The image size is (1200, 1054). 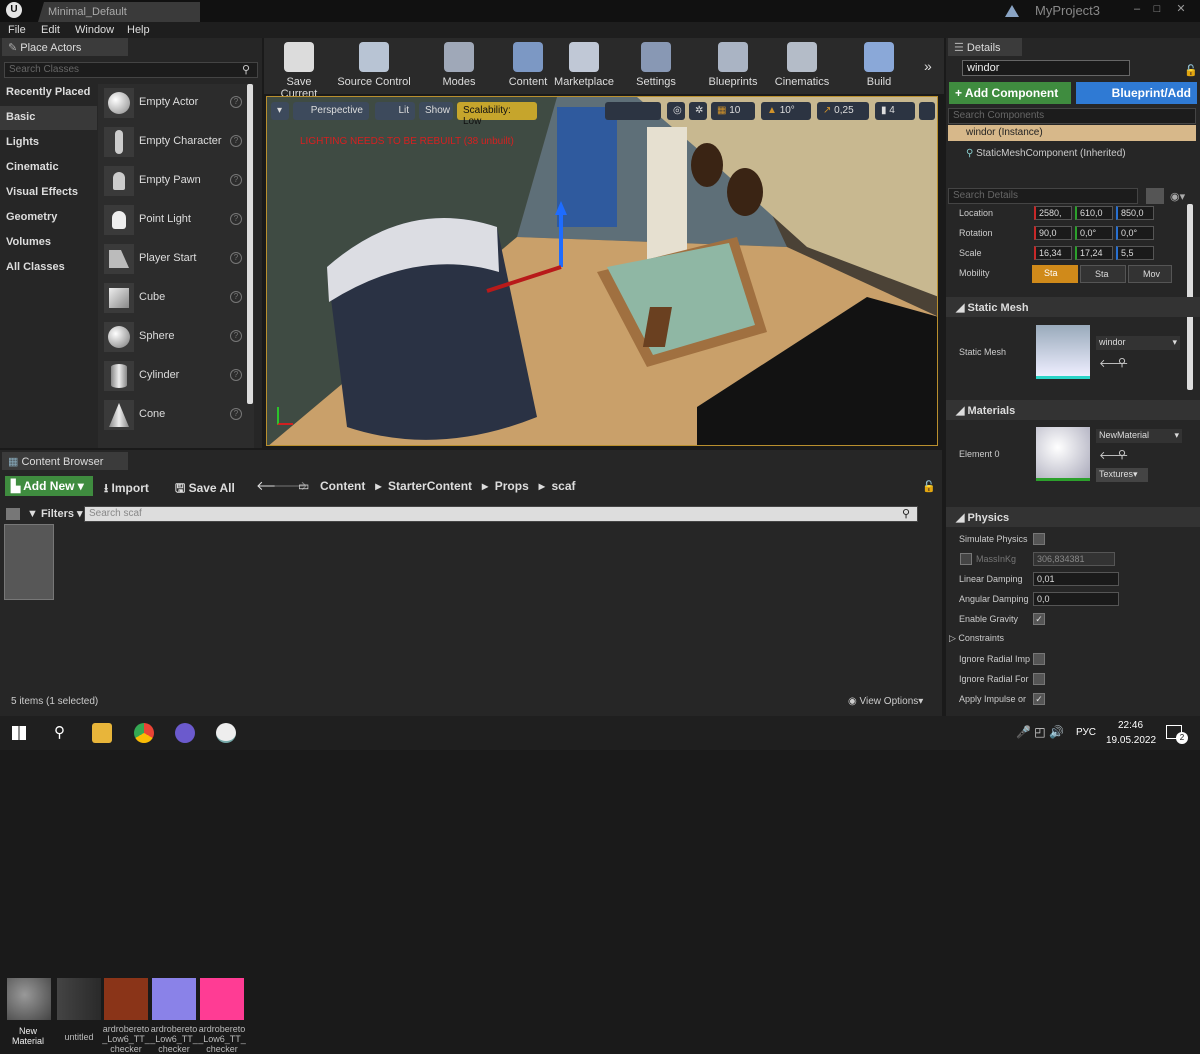 What do you see at coordinates (94, 30) in the screenshot?
I see `menu-window: Window` at bounding box center [94, 30].